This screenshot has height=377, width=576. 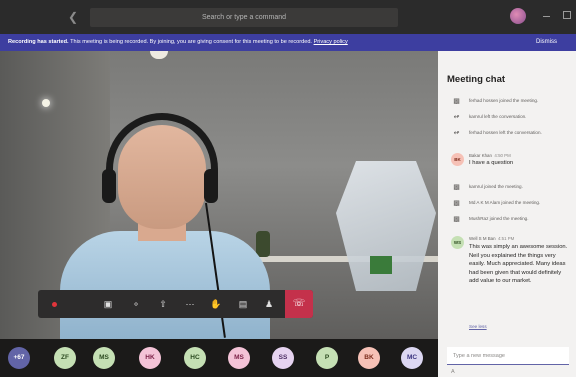 I want to click on chat-sender: Well S M Ban, so click(x=482, y=238).